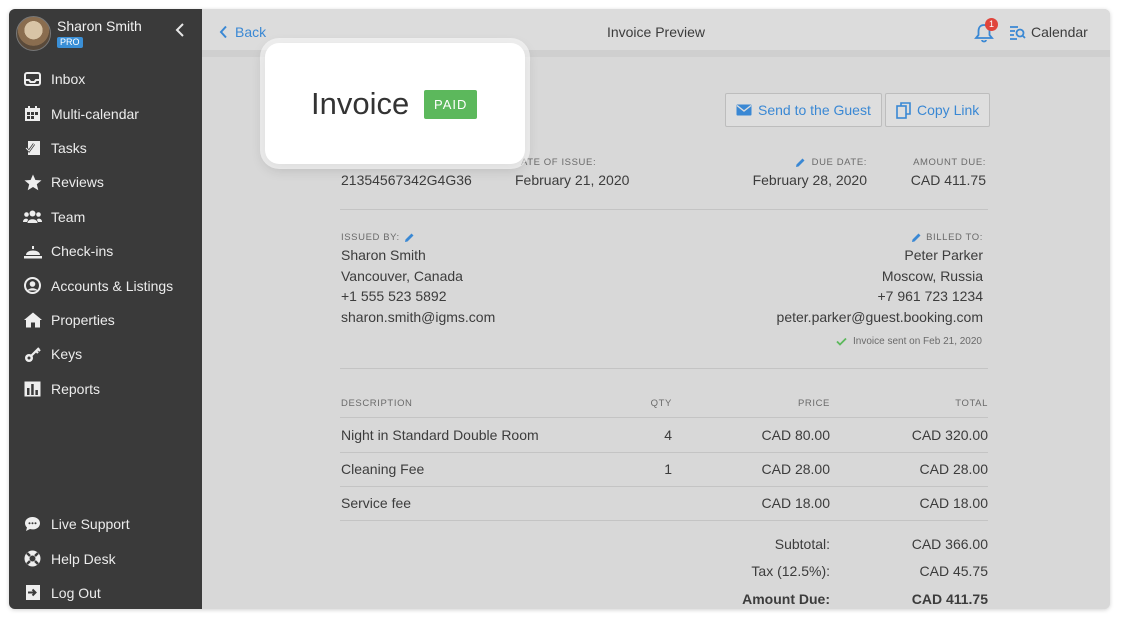 The width and height of the screenshot is (1123, 619). Describe the element at coordinates (68, 216) in the screenshot. I see `sidebar-item-label: Team` at that location.